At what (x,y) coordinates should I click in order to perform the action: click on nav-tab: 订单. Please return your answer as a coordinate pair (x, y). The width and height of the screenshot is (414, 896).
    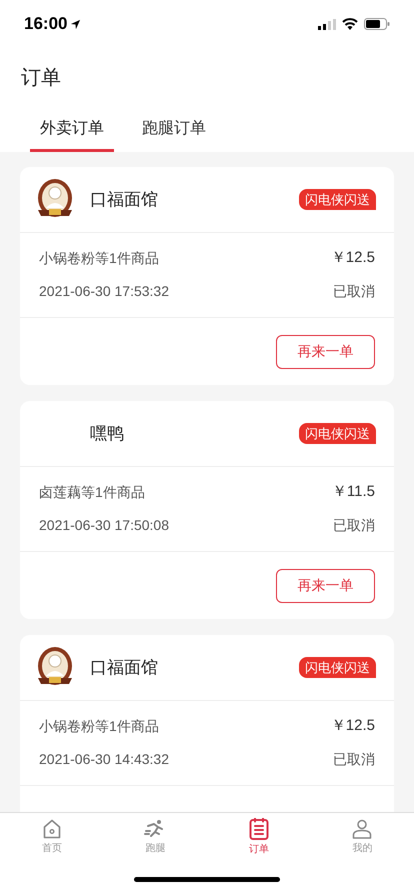
    Looking at the image, I should click on (258, 837).